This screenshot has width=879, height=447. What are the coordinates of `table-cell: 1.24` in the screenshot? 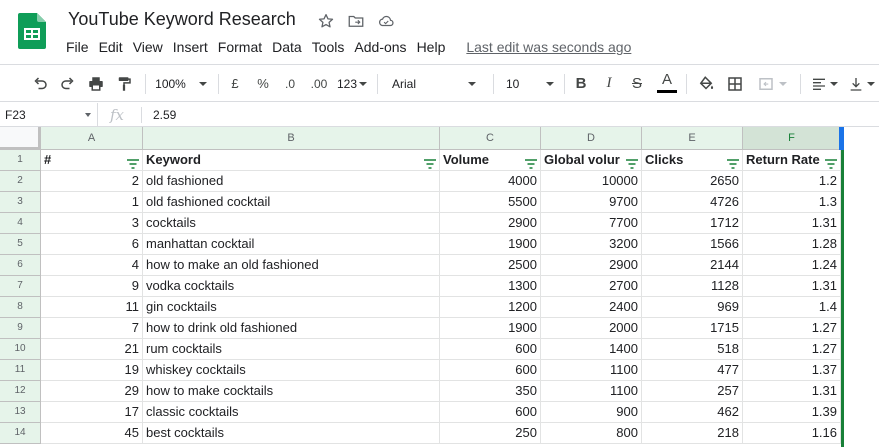 It's located at (792, 265).